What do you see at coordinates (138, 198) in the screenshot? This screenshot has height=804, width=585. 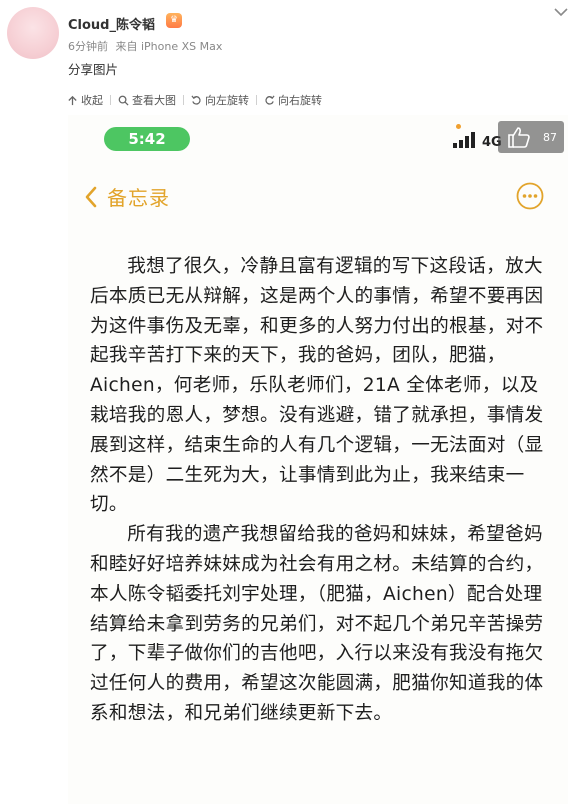 I see `notes-title: 备忘录` at bounding box center [138, 198].